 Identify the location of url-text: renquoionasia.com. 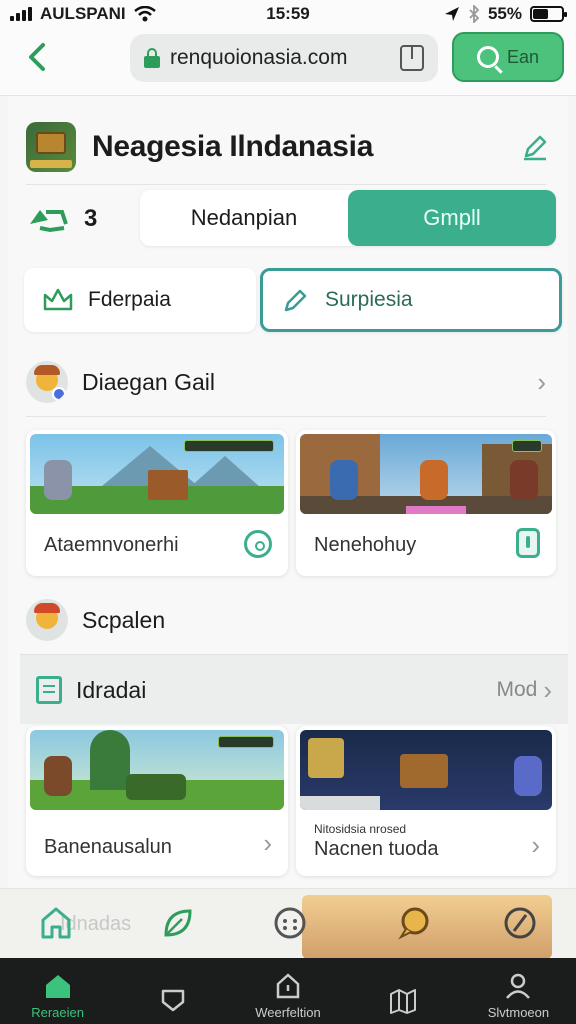
(259, 57).